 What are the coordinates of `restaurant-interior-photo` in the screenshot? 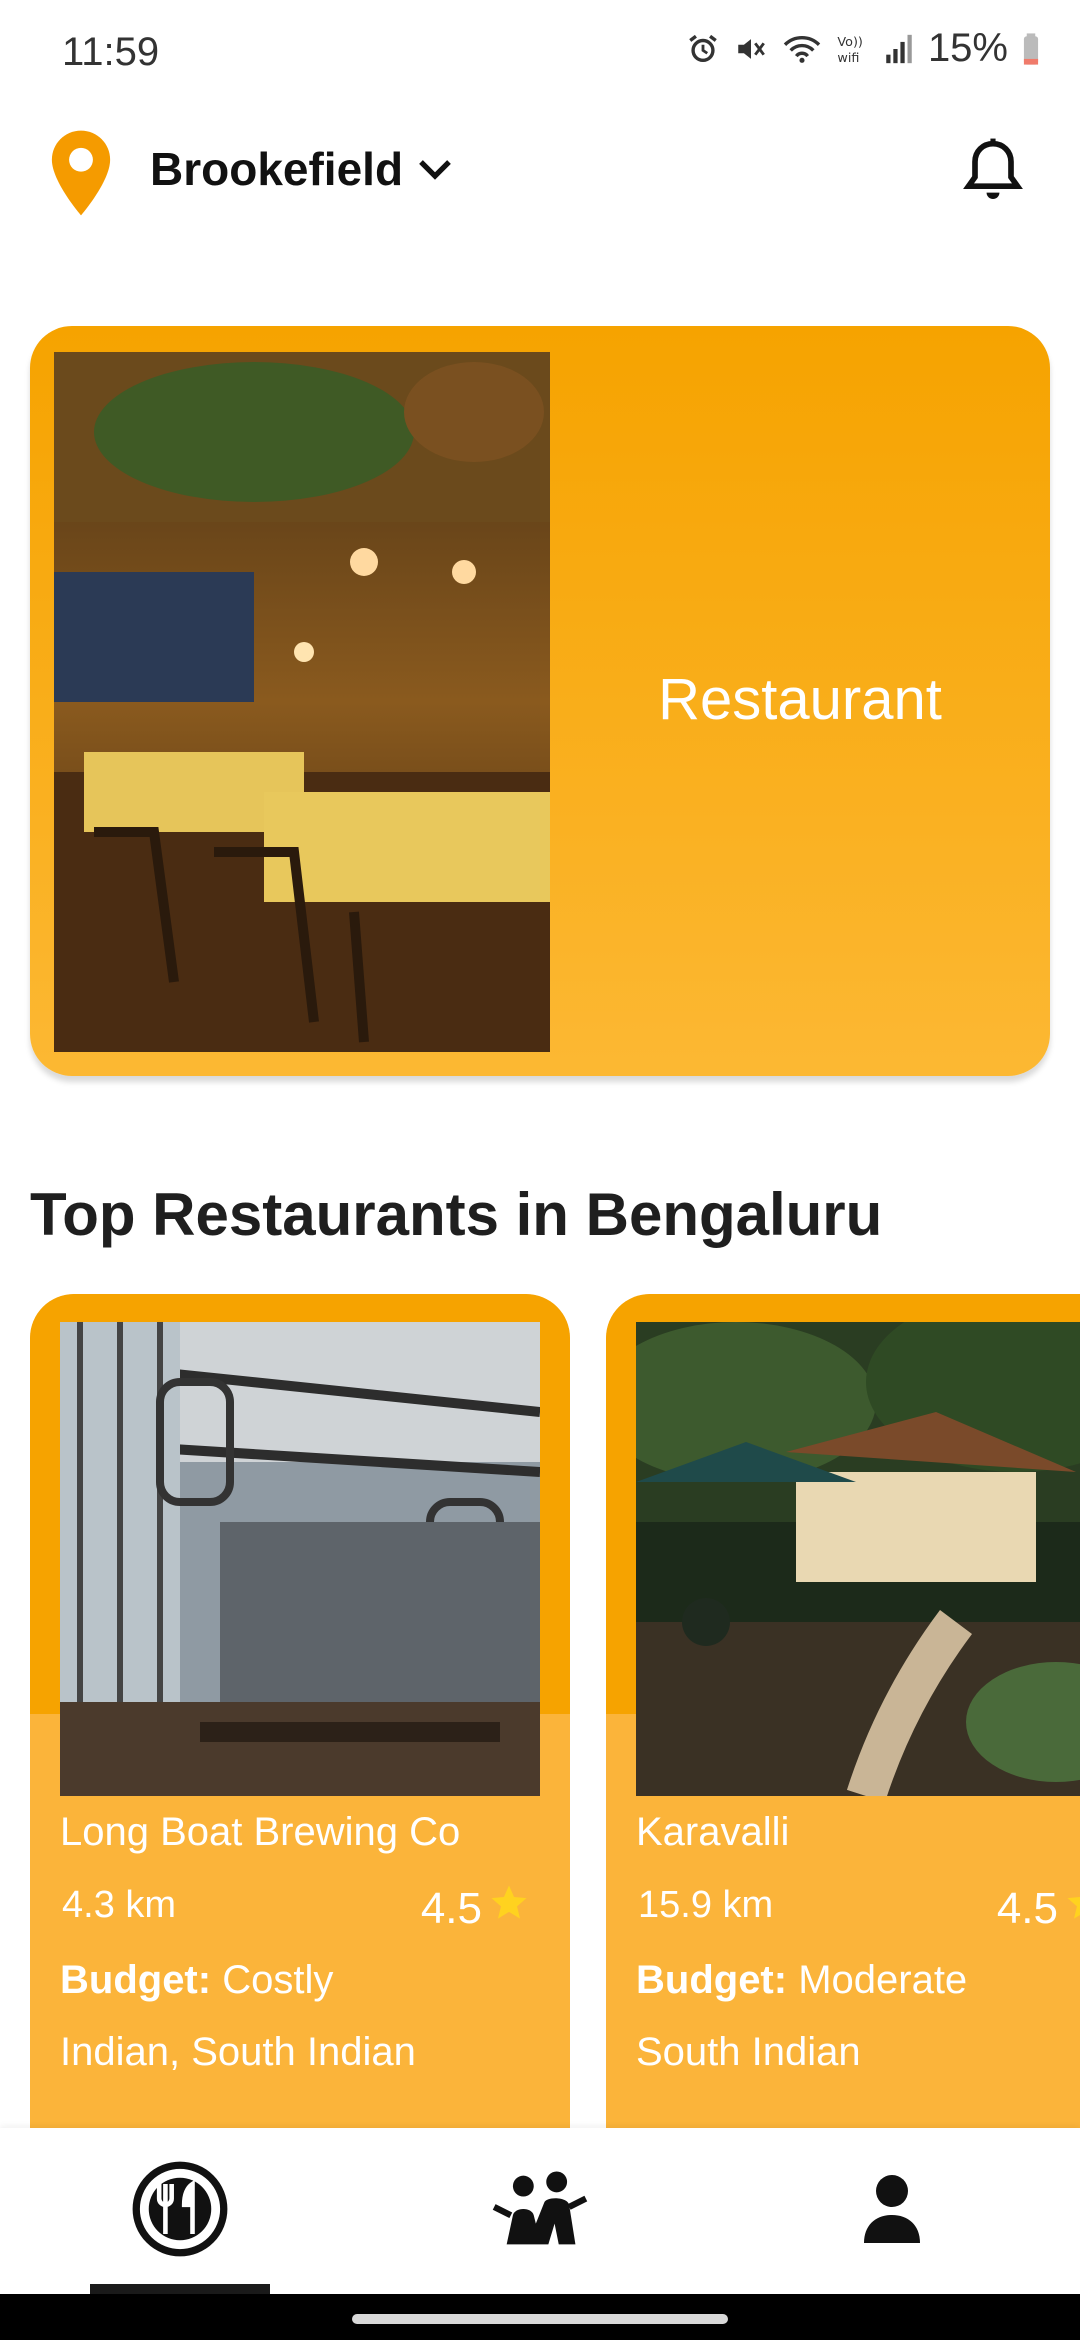 It's located at (302, 702).